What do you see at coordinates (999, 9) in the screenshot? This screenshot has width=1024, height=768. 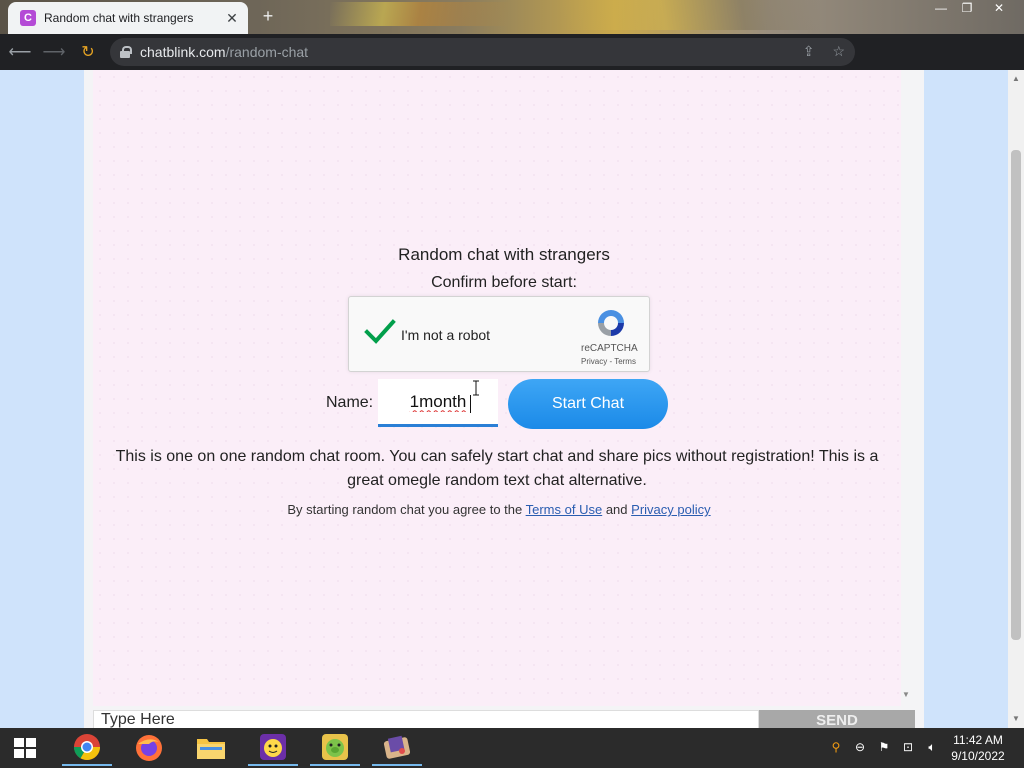 I see `window-close-icon: ✕` at bounding box center [999, 9].